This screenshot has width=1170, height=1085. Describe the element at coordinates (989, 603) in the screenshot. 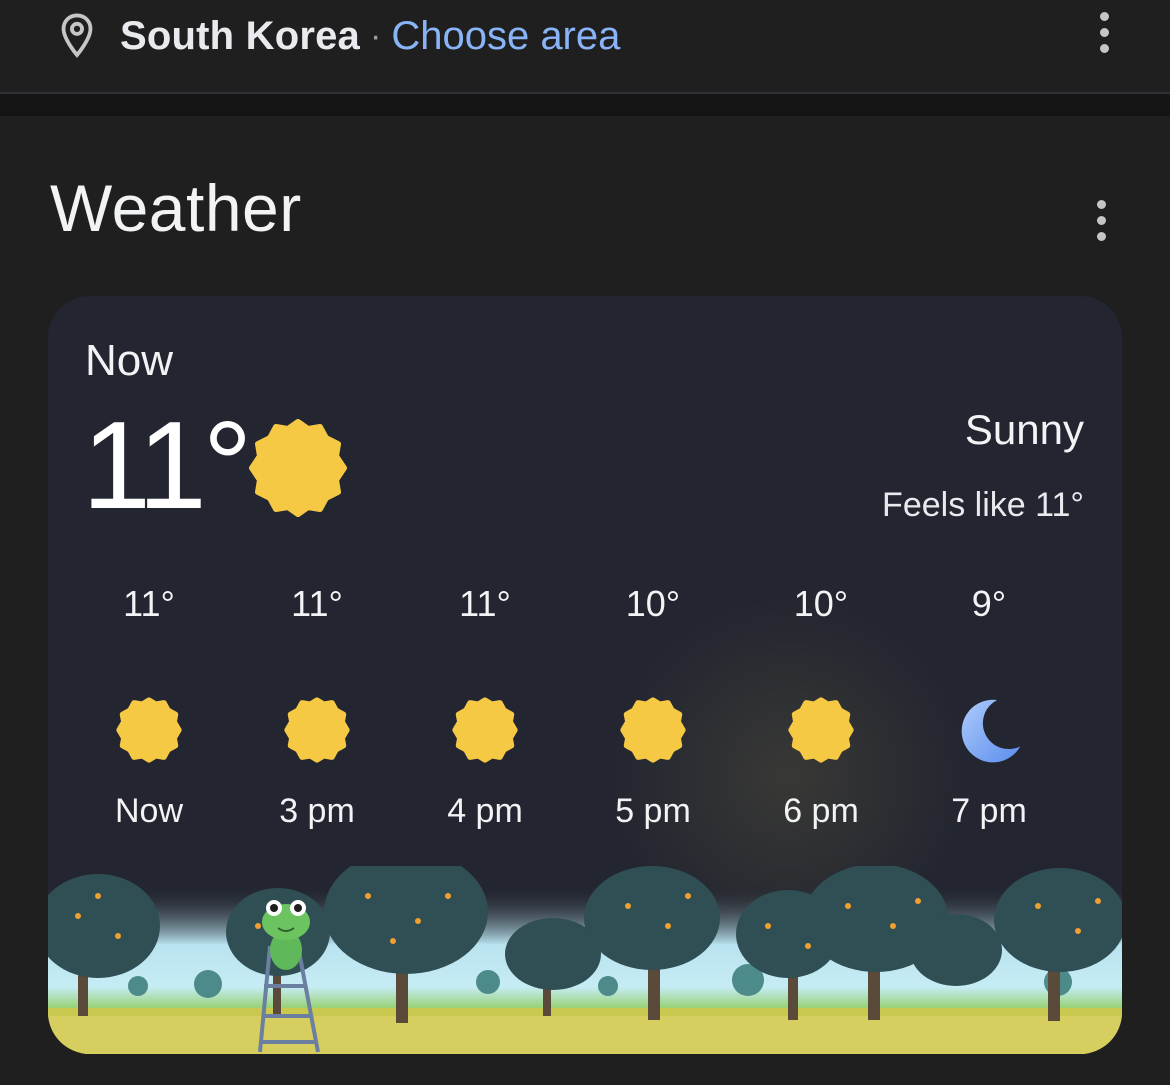

I see `hourly-temp: 9°` at that location.